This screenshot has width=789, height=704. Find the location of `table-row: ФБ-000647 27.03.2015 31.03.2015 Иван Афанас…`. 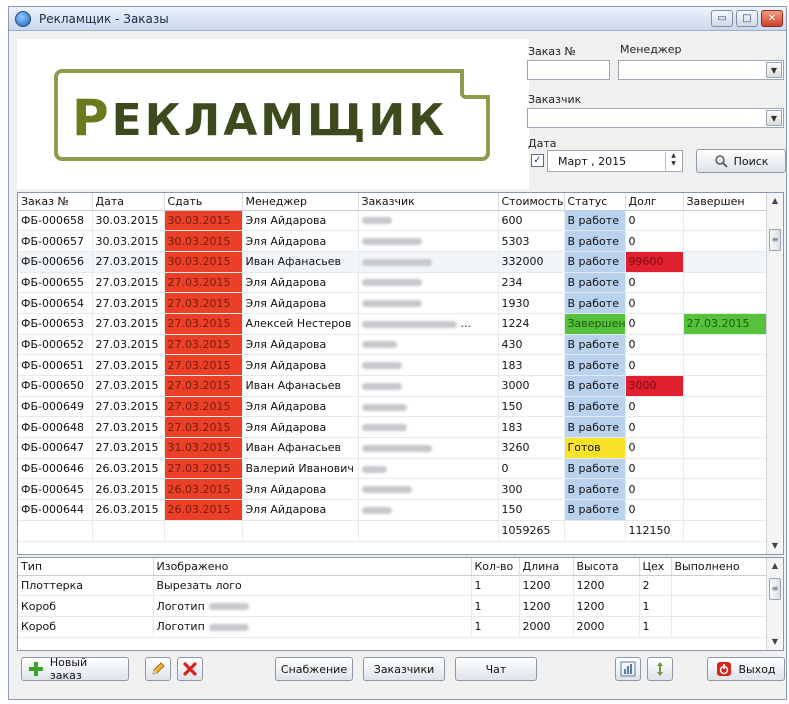

table-row: ФБ-000647 27.03.2015 31.03.2015 Иван Афанас… is located at coordinates (393, 448).